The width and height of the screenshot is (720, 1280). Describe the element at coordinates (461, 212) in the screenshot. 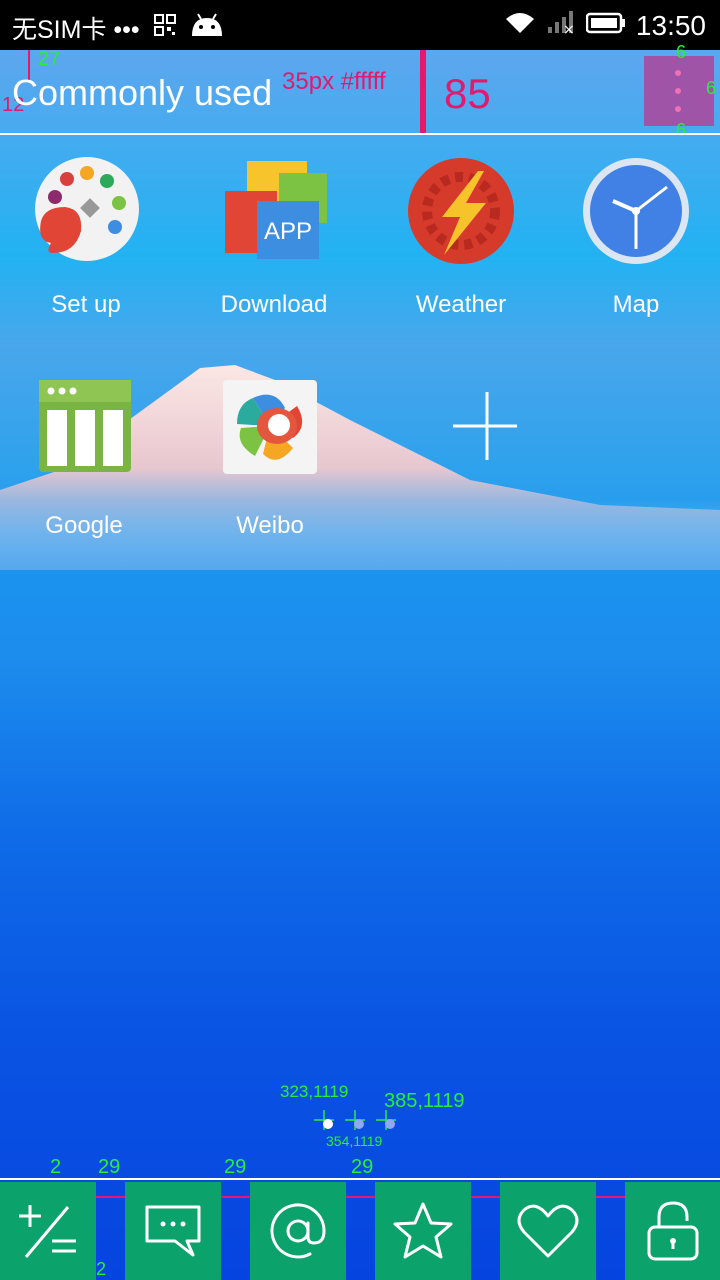

I see `lightning-icon` at that location.